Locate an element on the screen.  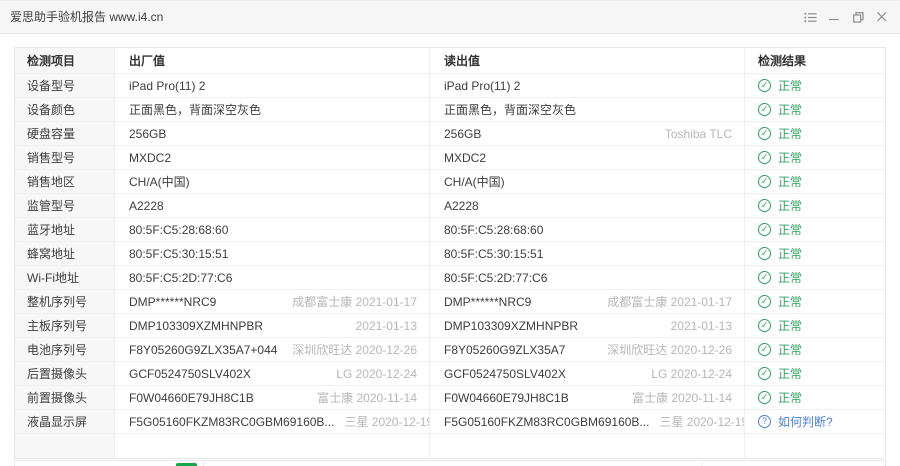
header-factory: 出厂值 is located at coordinates (272, 60).